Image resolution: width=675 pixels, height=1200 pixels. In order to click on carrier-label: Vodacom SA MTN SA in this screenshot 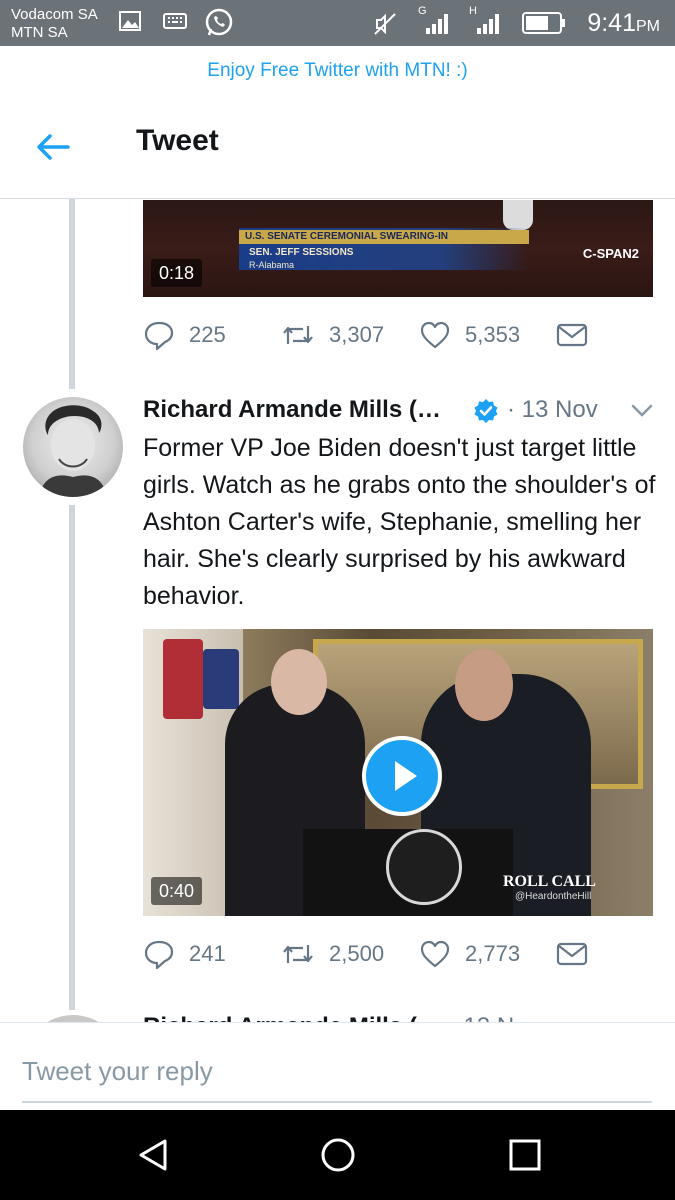, I will do `click(54, 24)`.